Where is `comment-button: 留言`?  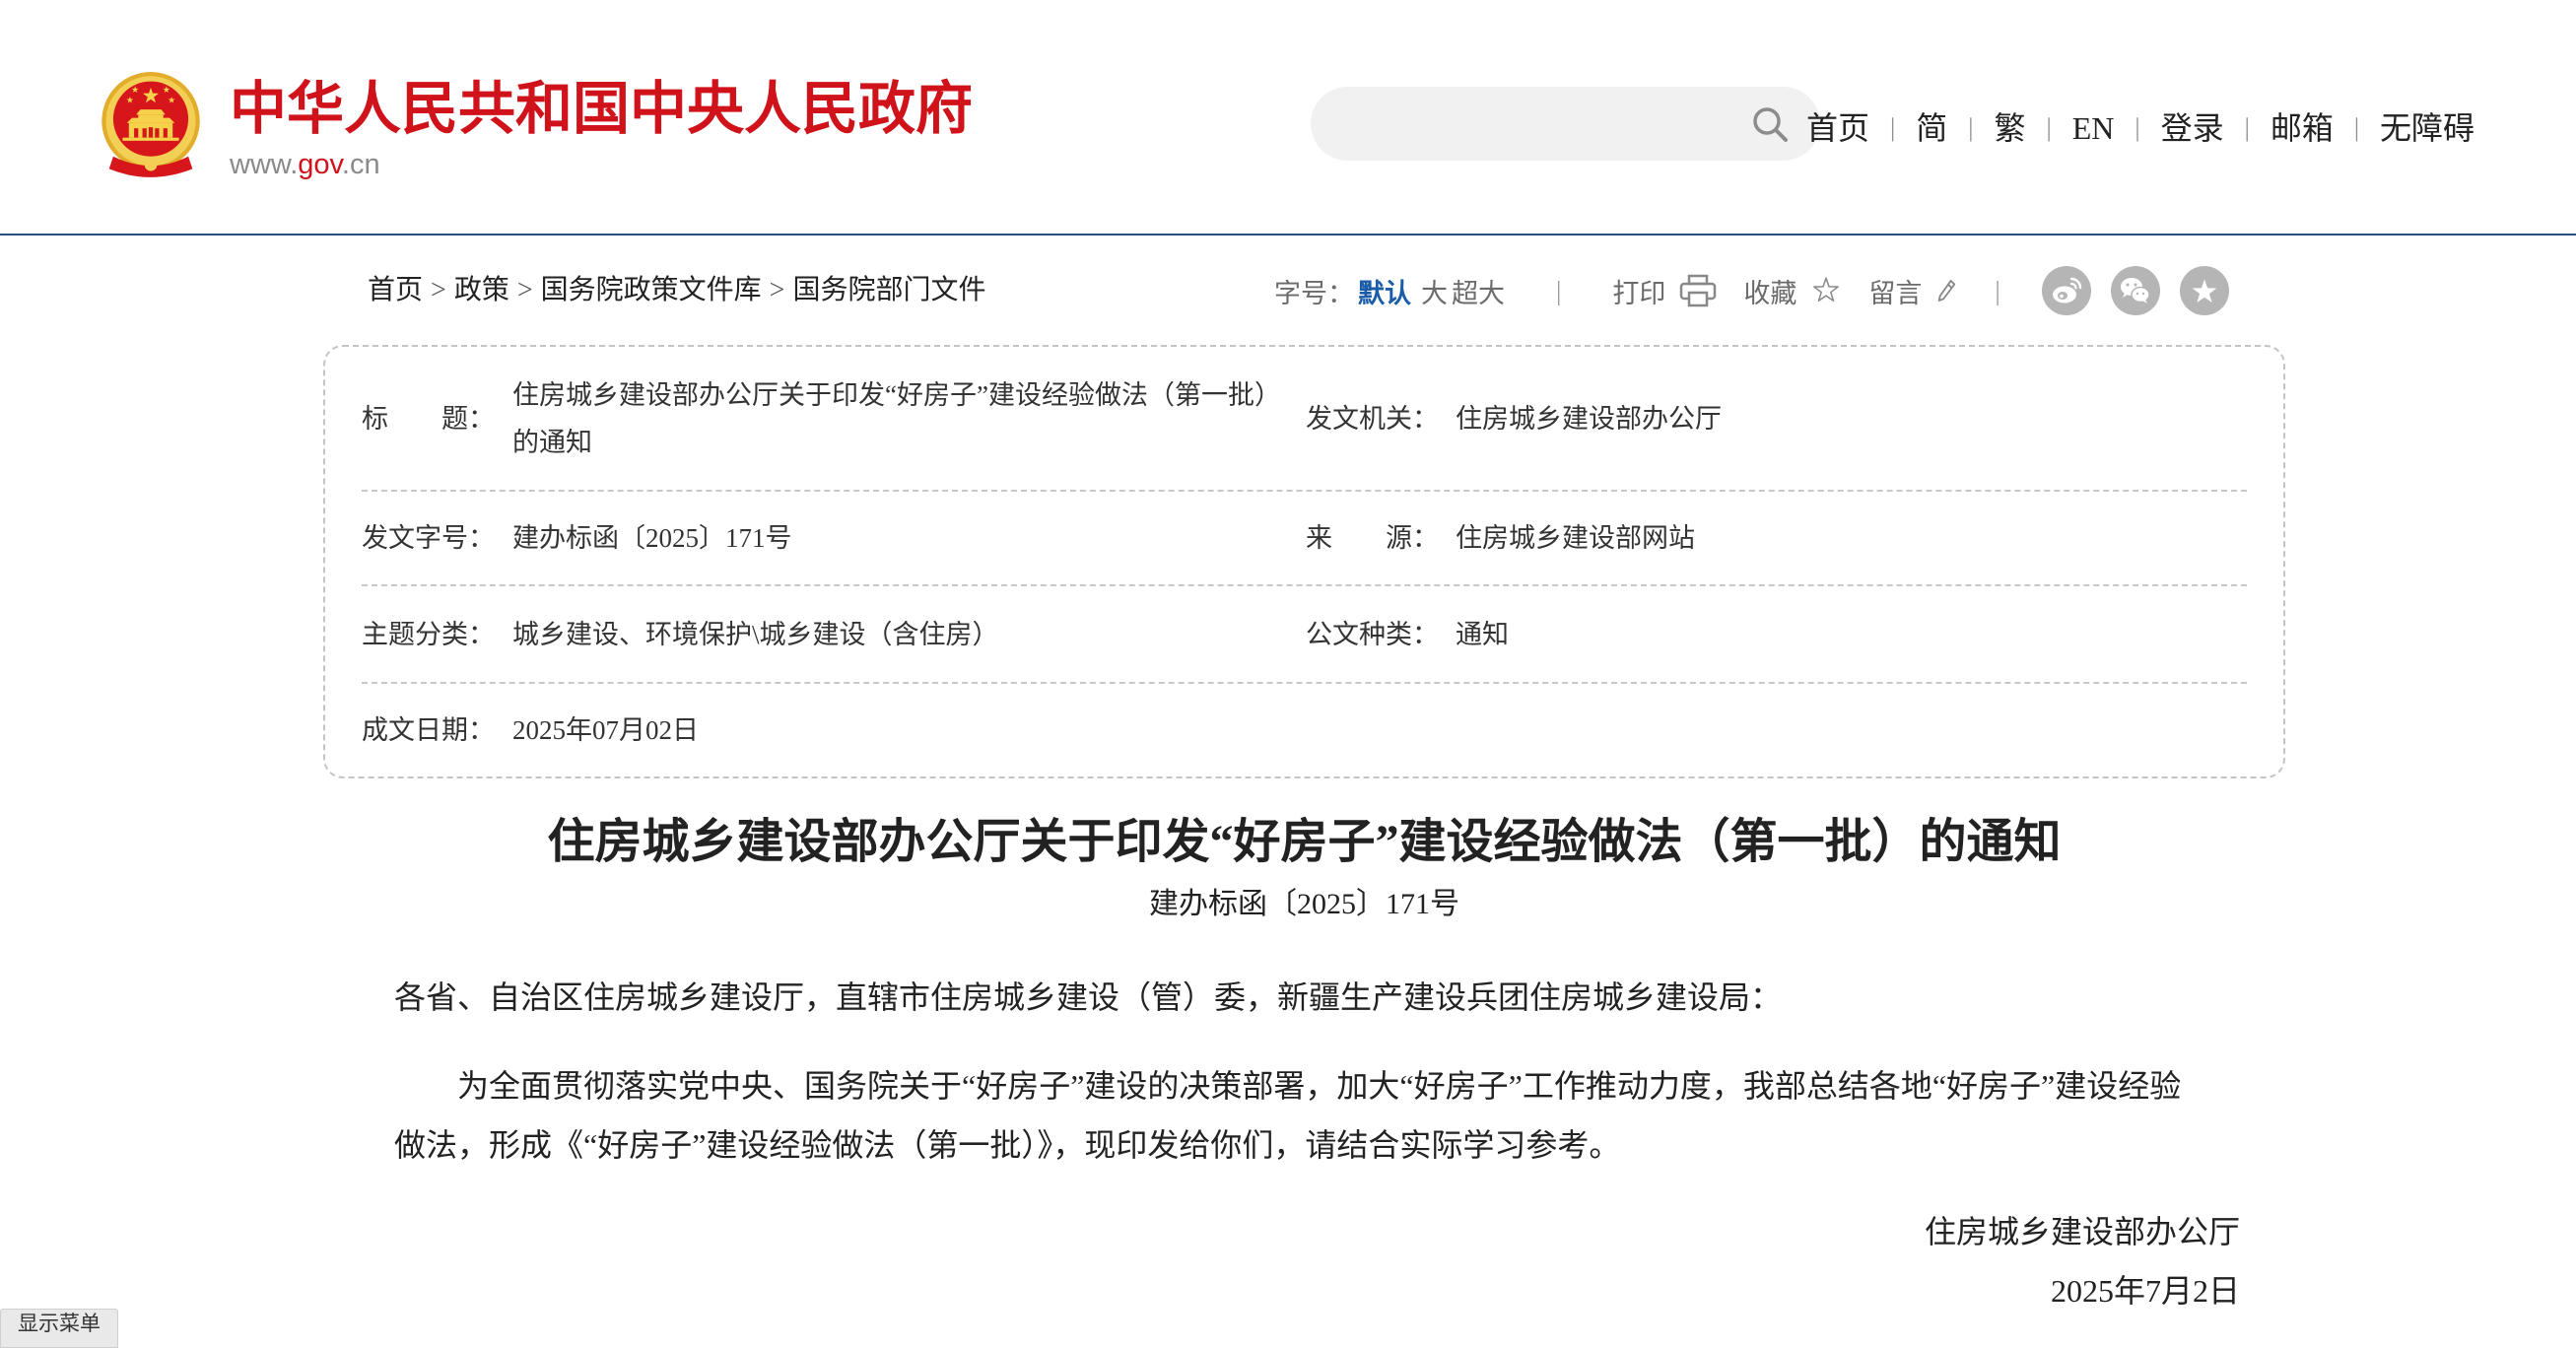
comment-button: 留言 is located at coordinates (1913, 291).